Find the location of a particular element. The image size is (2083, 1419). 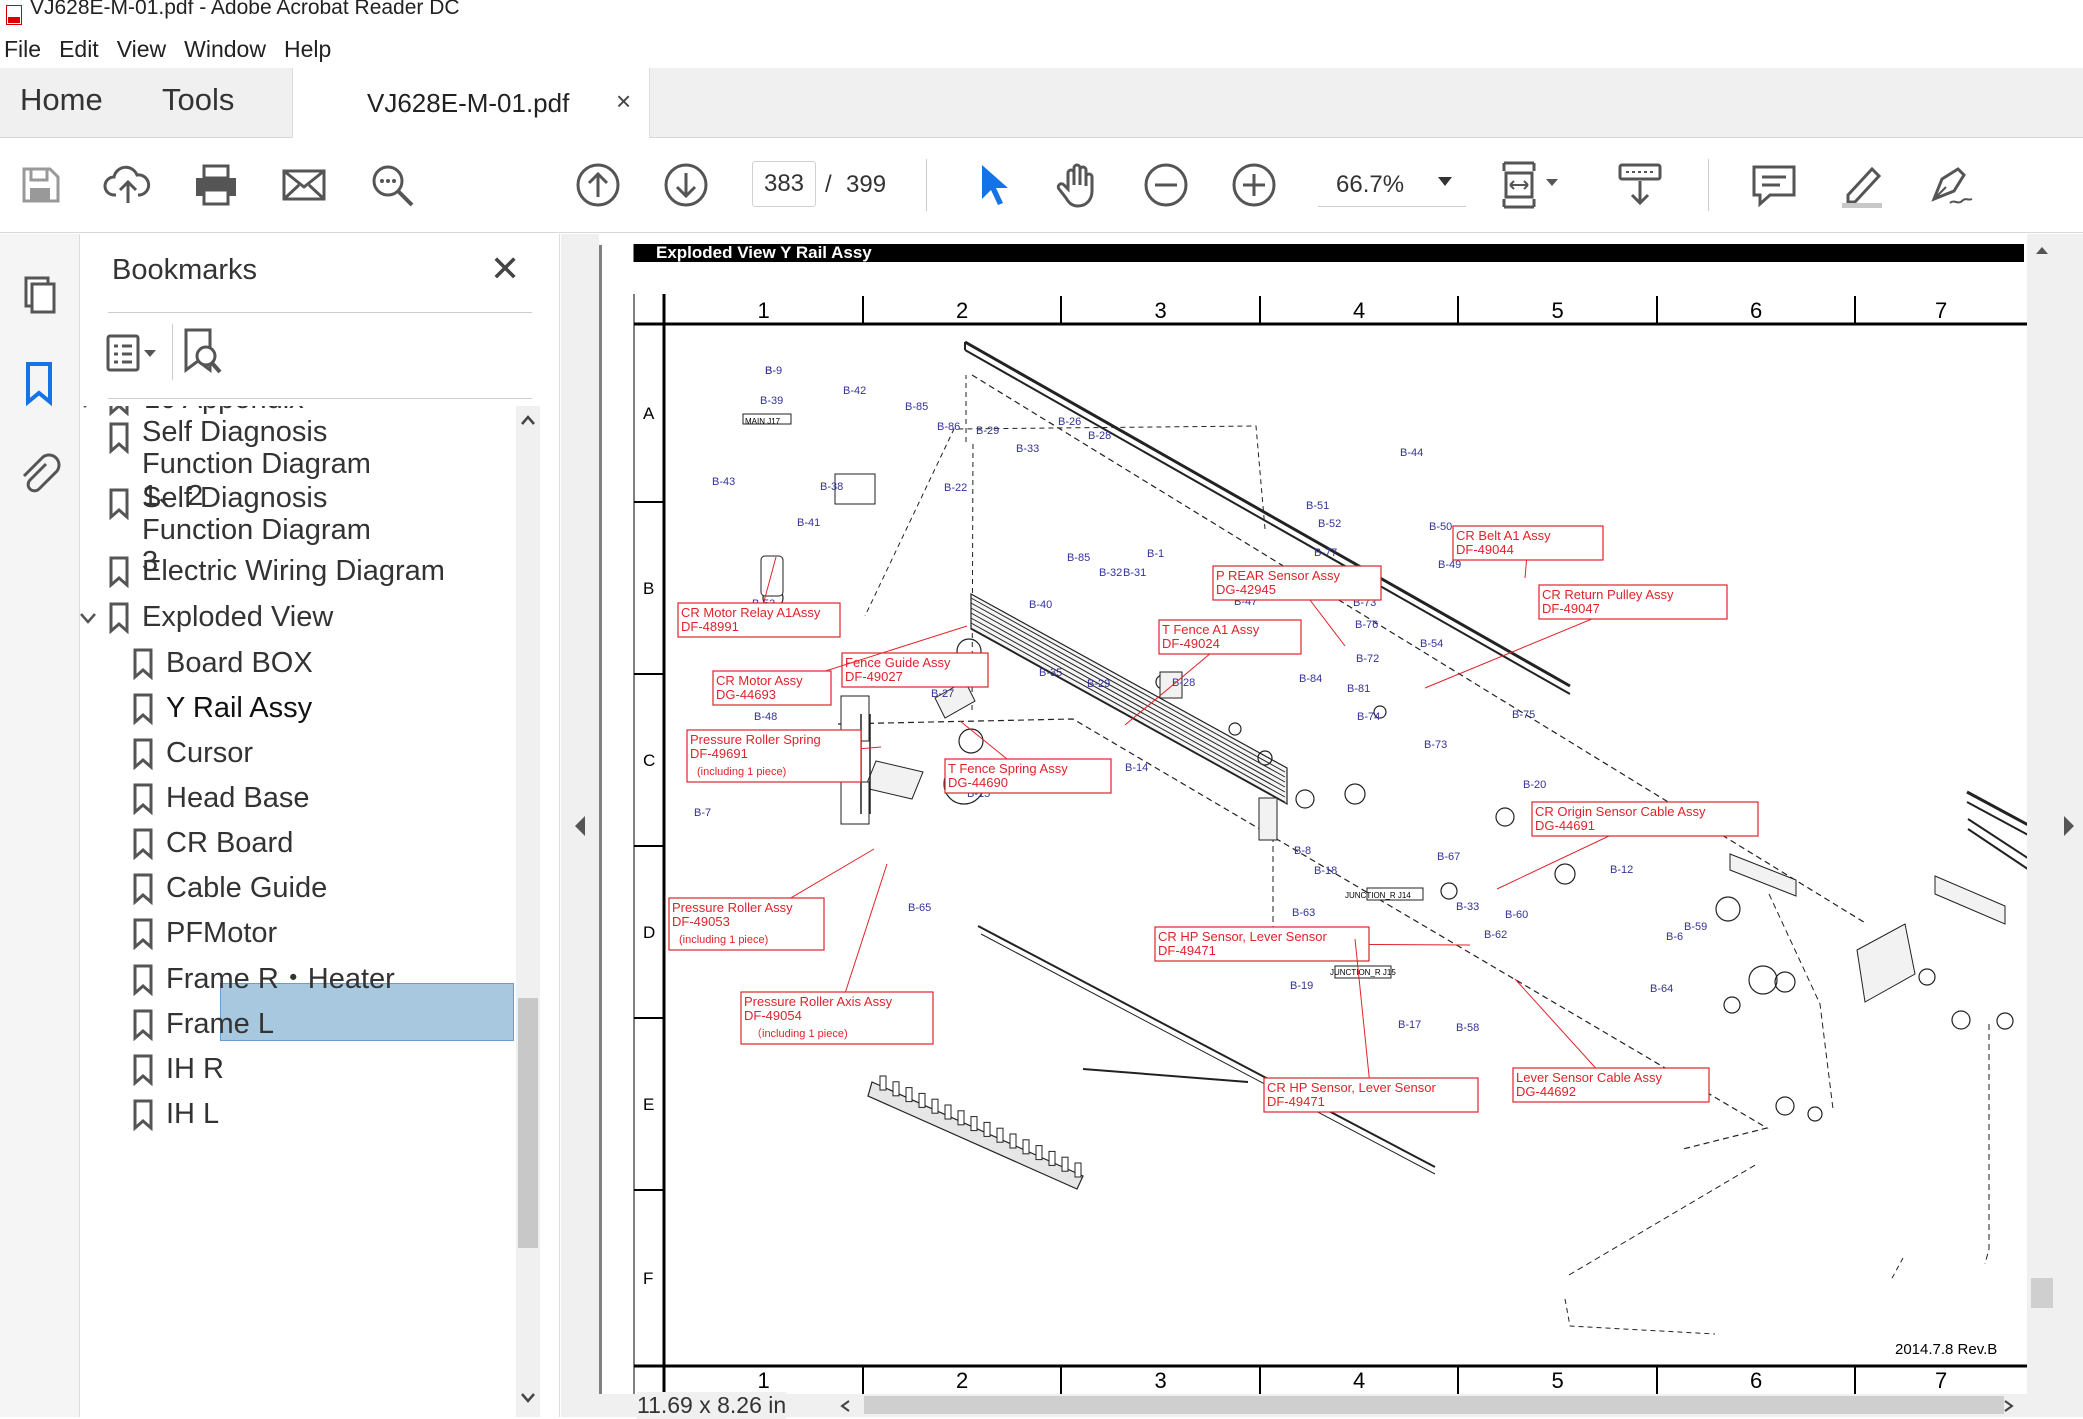

search-icon is located at coordinates (392, 185).